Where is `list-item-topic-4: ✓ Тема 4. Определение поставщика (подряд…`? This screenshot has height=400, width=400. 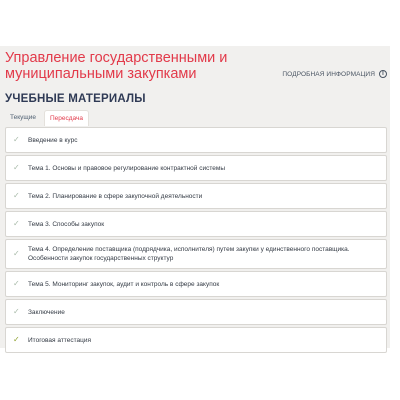
list-item-topic-4: ✓ Тема 4. Определение поставщика (подряд… is located at coordinates (196, 254).